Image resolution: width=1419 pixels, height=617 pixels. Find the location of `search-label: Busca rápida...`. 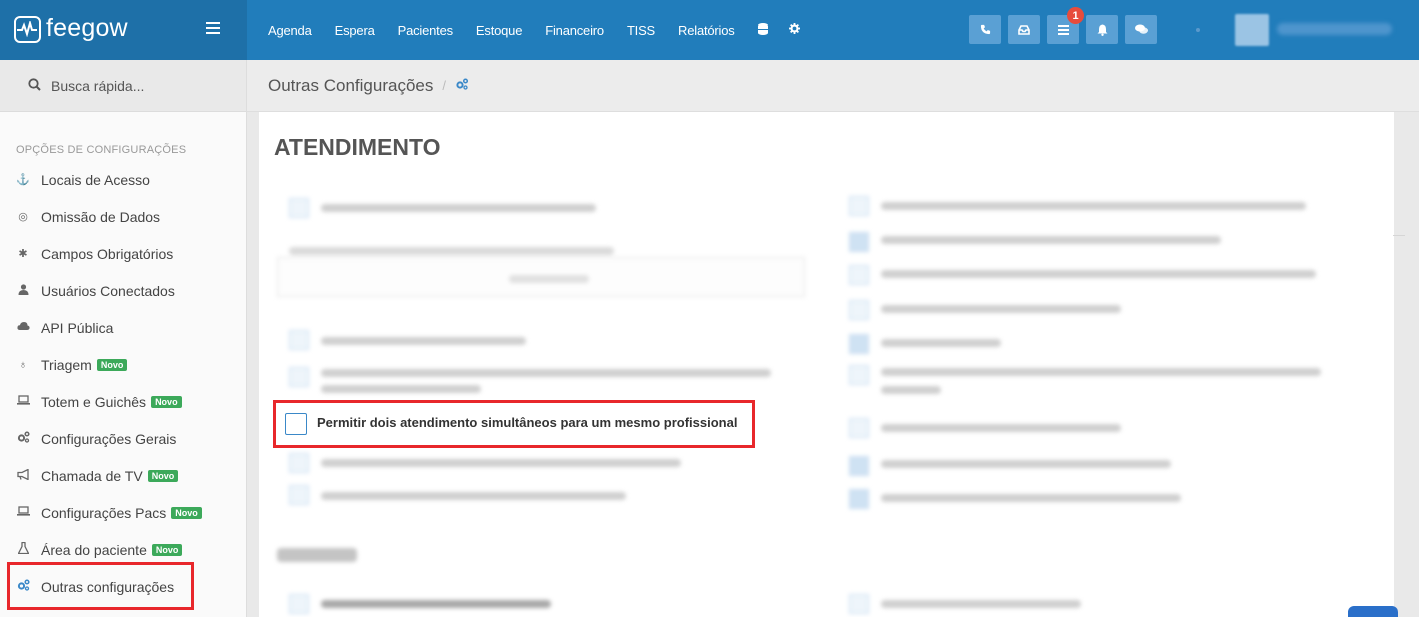

search-label: Busca rápida... is located at coordinates (98, 85).